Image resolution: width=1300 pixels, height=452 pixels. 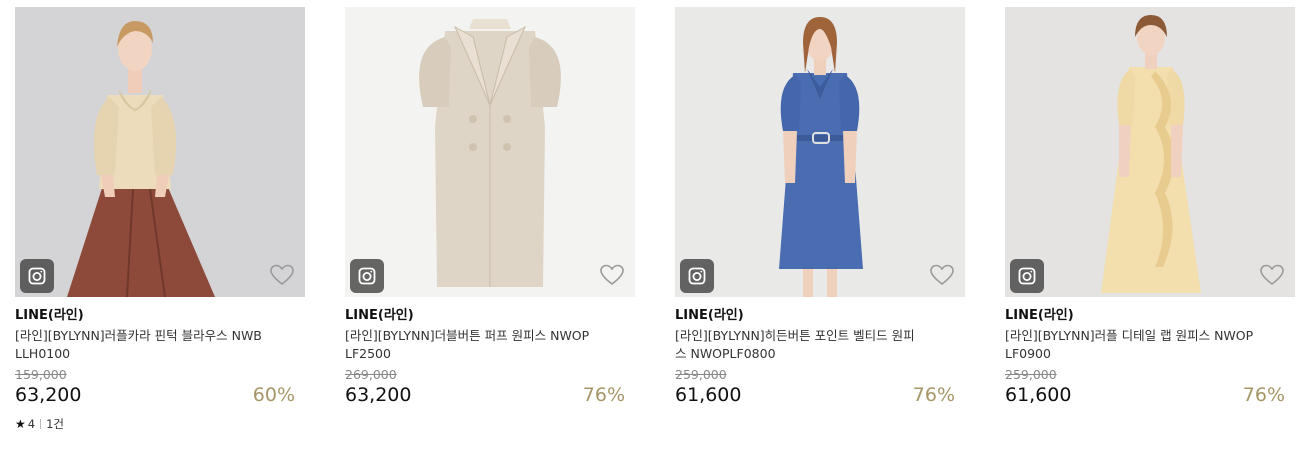 I want to click on product-name: [라인][BYLYNN]히든버튼 포인트 벨티드 원피스 NWOPLF0800, so click(x=800, y=345).